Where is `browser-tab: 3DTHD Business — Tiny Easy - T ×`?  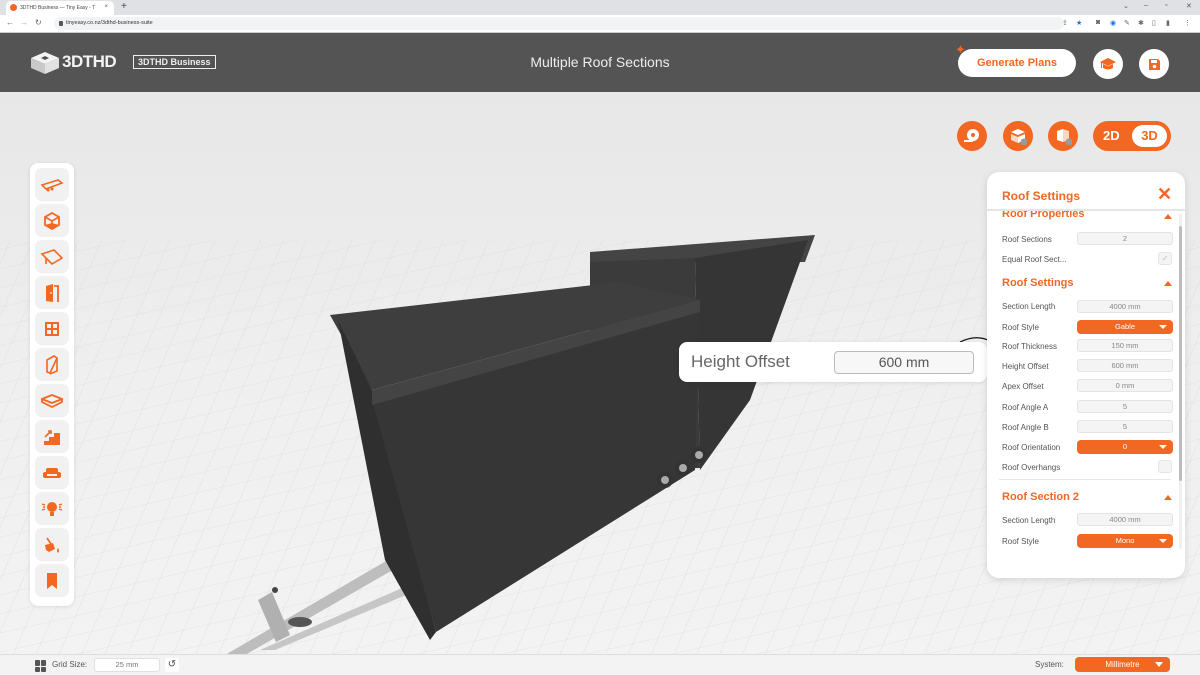
browser-tab: 3DTHD Business — Tiny Easy - T × is located at coordinates (60, 8).